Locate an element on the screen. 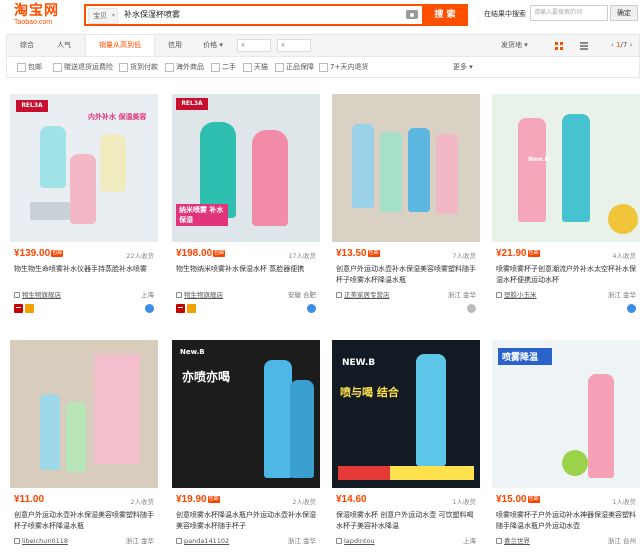 Image resolution: width=640 pixels, height=560 pixels. sort-tab-price: 价格 ▾ is located at coordinates (213, 45).